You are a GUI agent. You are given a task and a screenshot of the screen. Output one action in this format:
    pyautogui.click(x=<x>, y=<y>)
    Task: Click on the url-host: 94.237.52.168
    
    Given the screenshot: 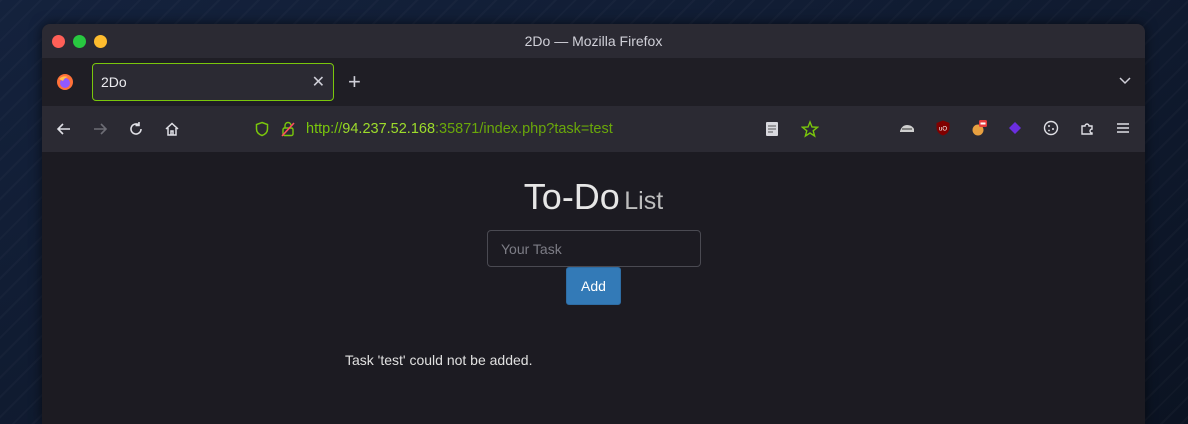 What is the action you would take?
    pyautogui.click(x=389, y=129)
    